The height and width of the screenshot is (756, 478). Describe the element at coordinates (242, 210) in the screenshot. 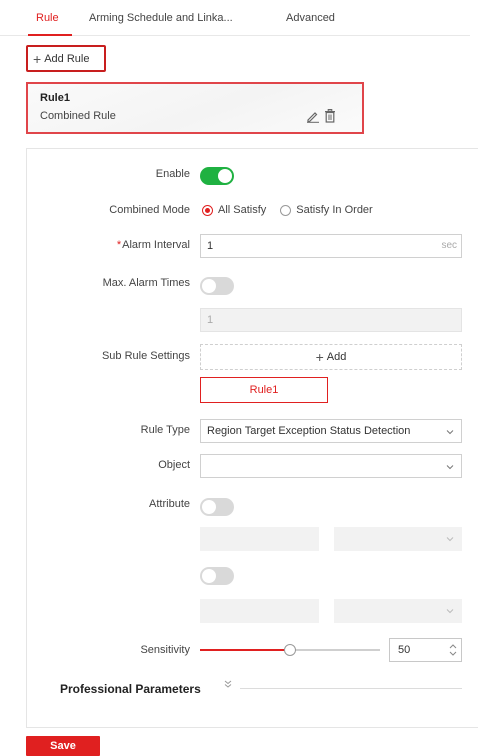

I see `radio-all-satisfy-label: All Satisfy` at that location.